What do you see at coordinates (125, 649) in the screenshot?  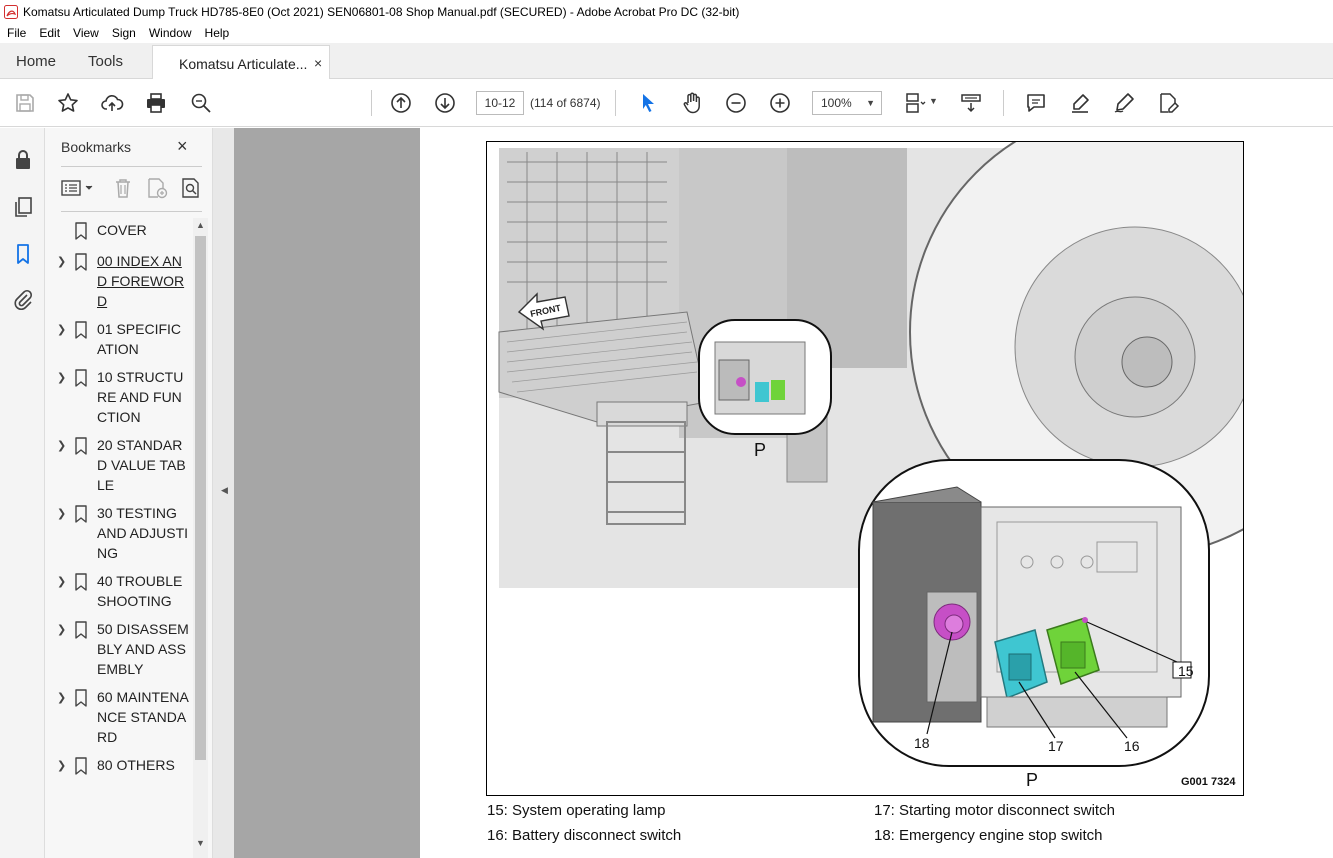 I see `bookmark-item: ❯ 50 DISASSEMBLY AND ASSEMBLY` at bounding box center [125, 649].